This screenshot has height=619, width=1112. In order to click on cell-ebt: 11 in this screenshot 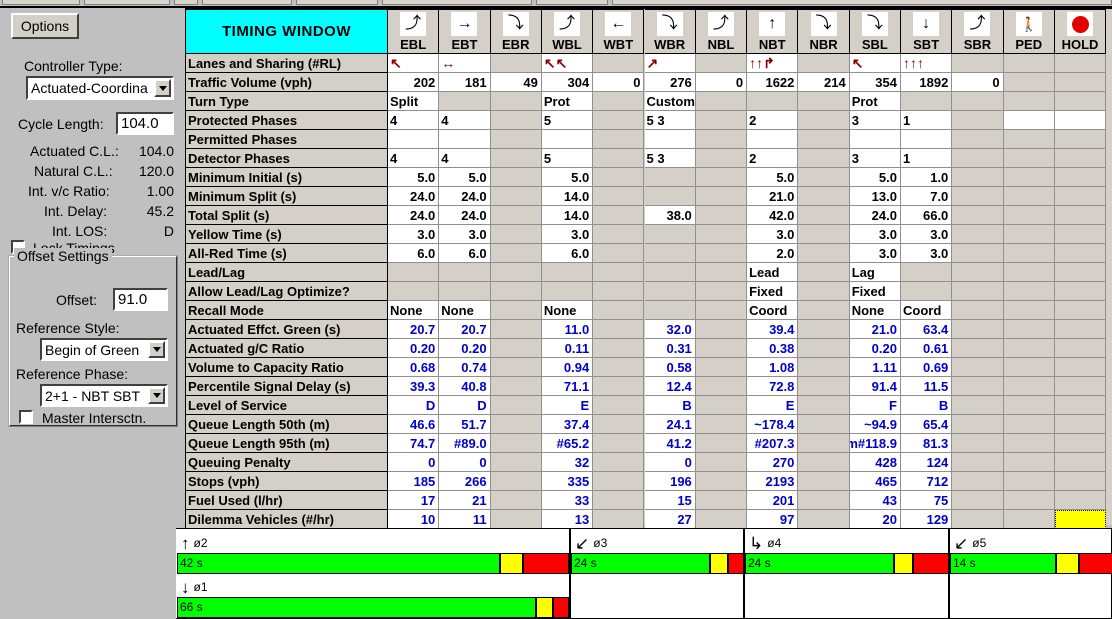, I will do `click(465, 519)`.